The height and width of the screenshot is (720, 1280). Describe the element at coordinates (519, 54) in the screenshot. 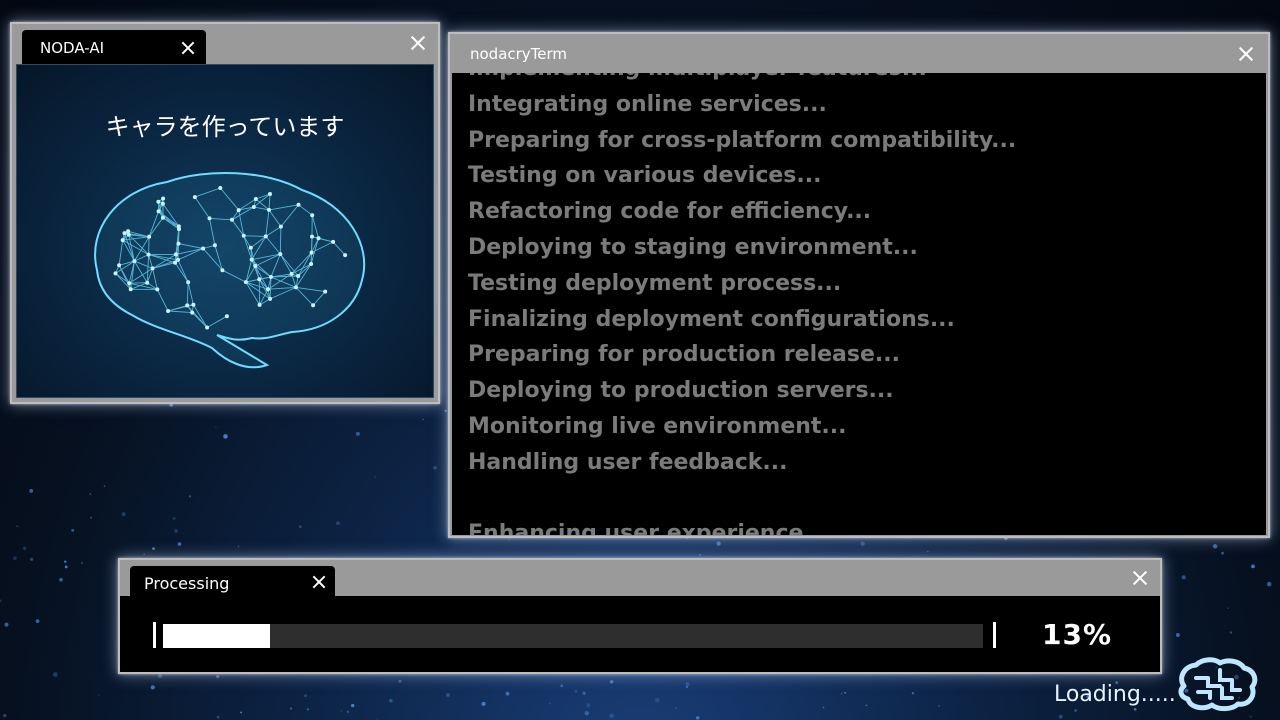

I see `terminal-title: nodacryTerm` at that location.